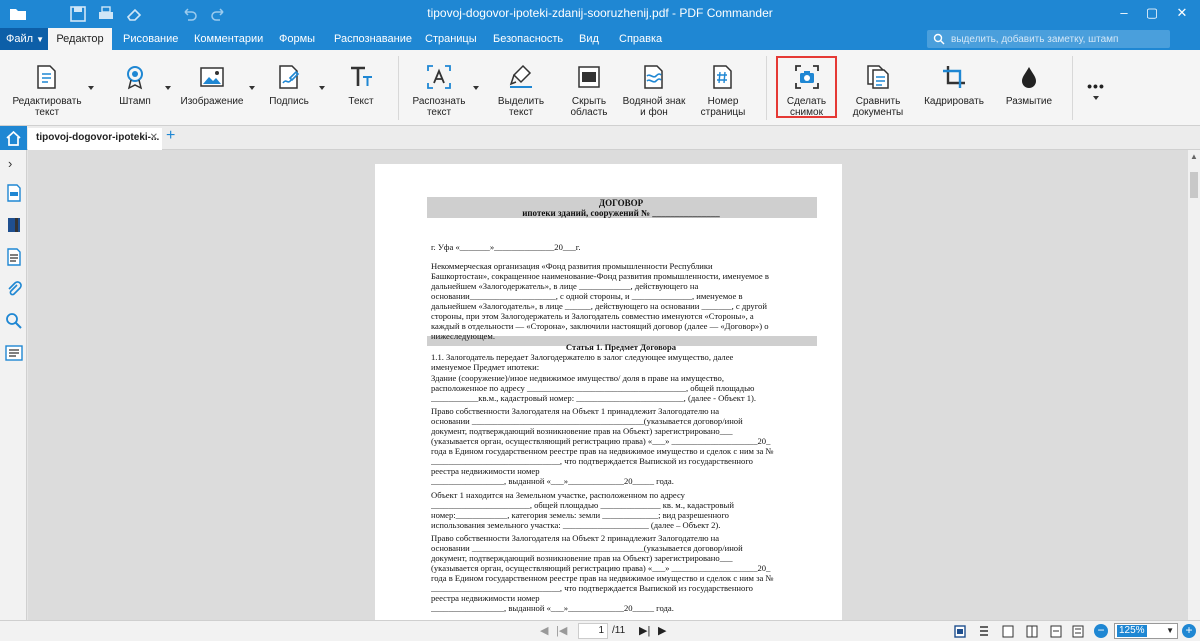  What do you see at coordinates (463, 336) in the screenshot?
I see `document-line: нижеследующем.` at bounding box center [463, 336].